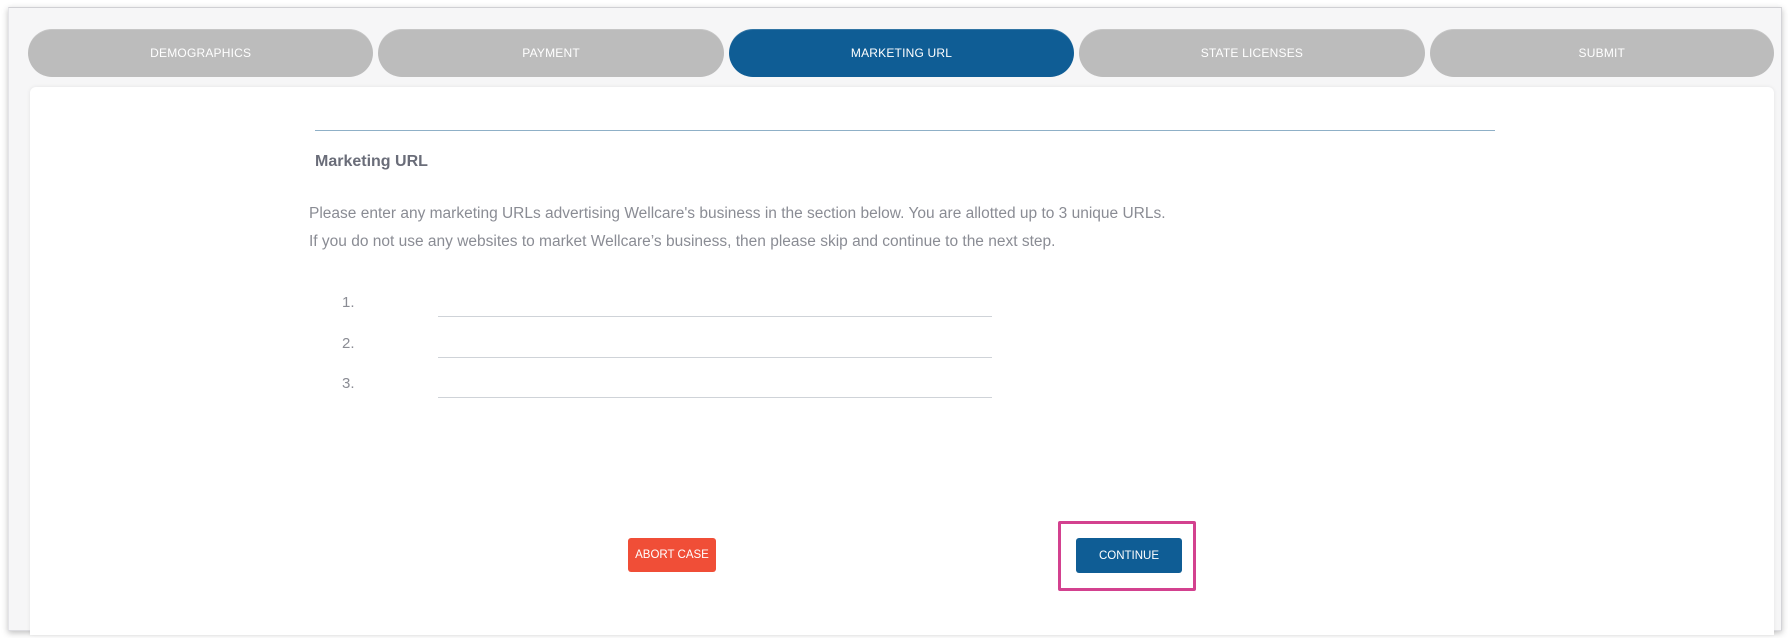 The image size is (1788, 638). Describe the element at coordinates (348, 302) in the screenshot. I see `url-number-1: 1.` at that location.